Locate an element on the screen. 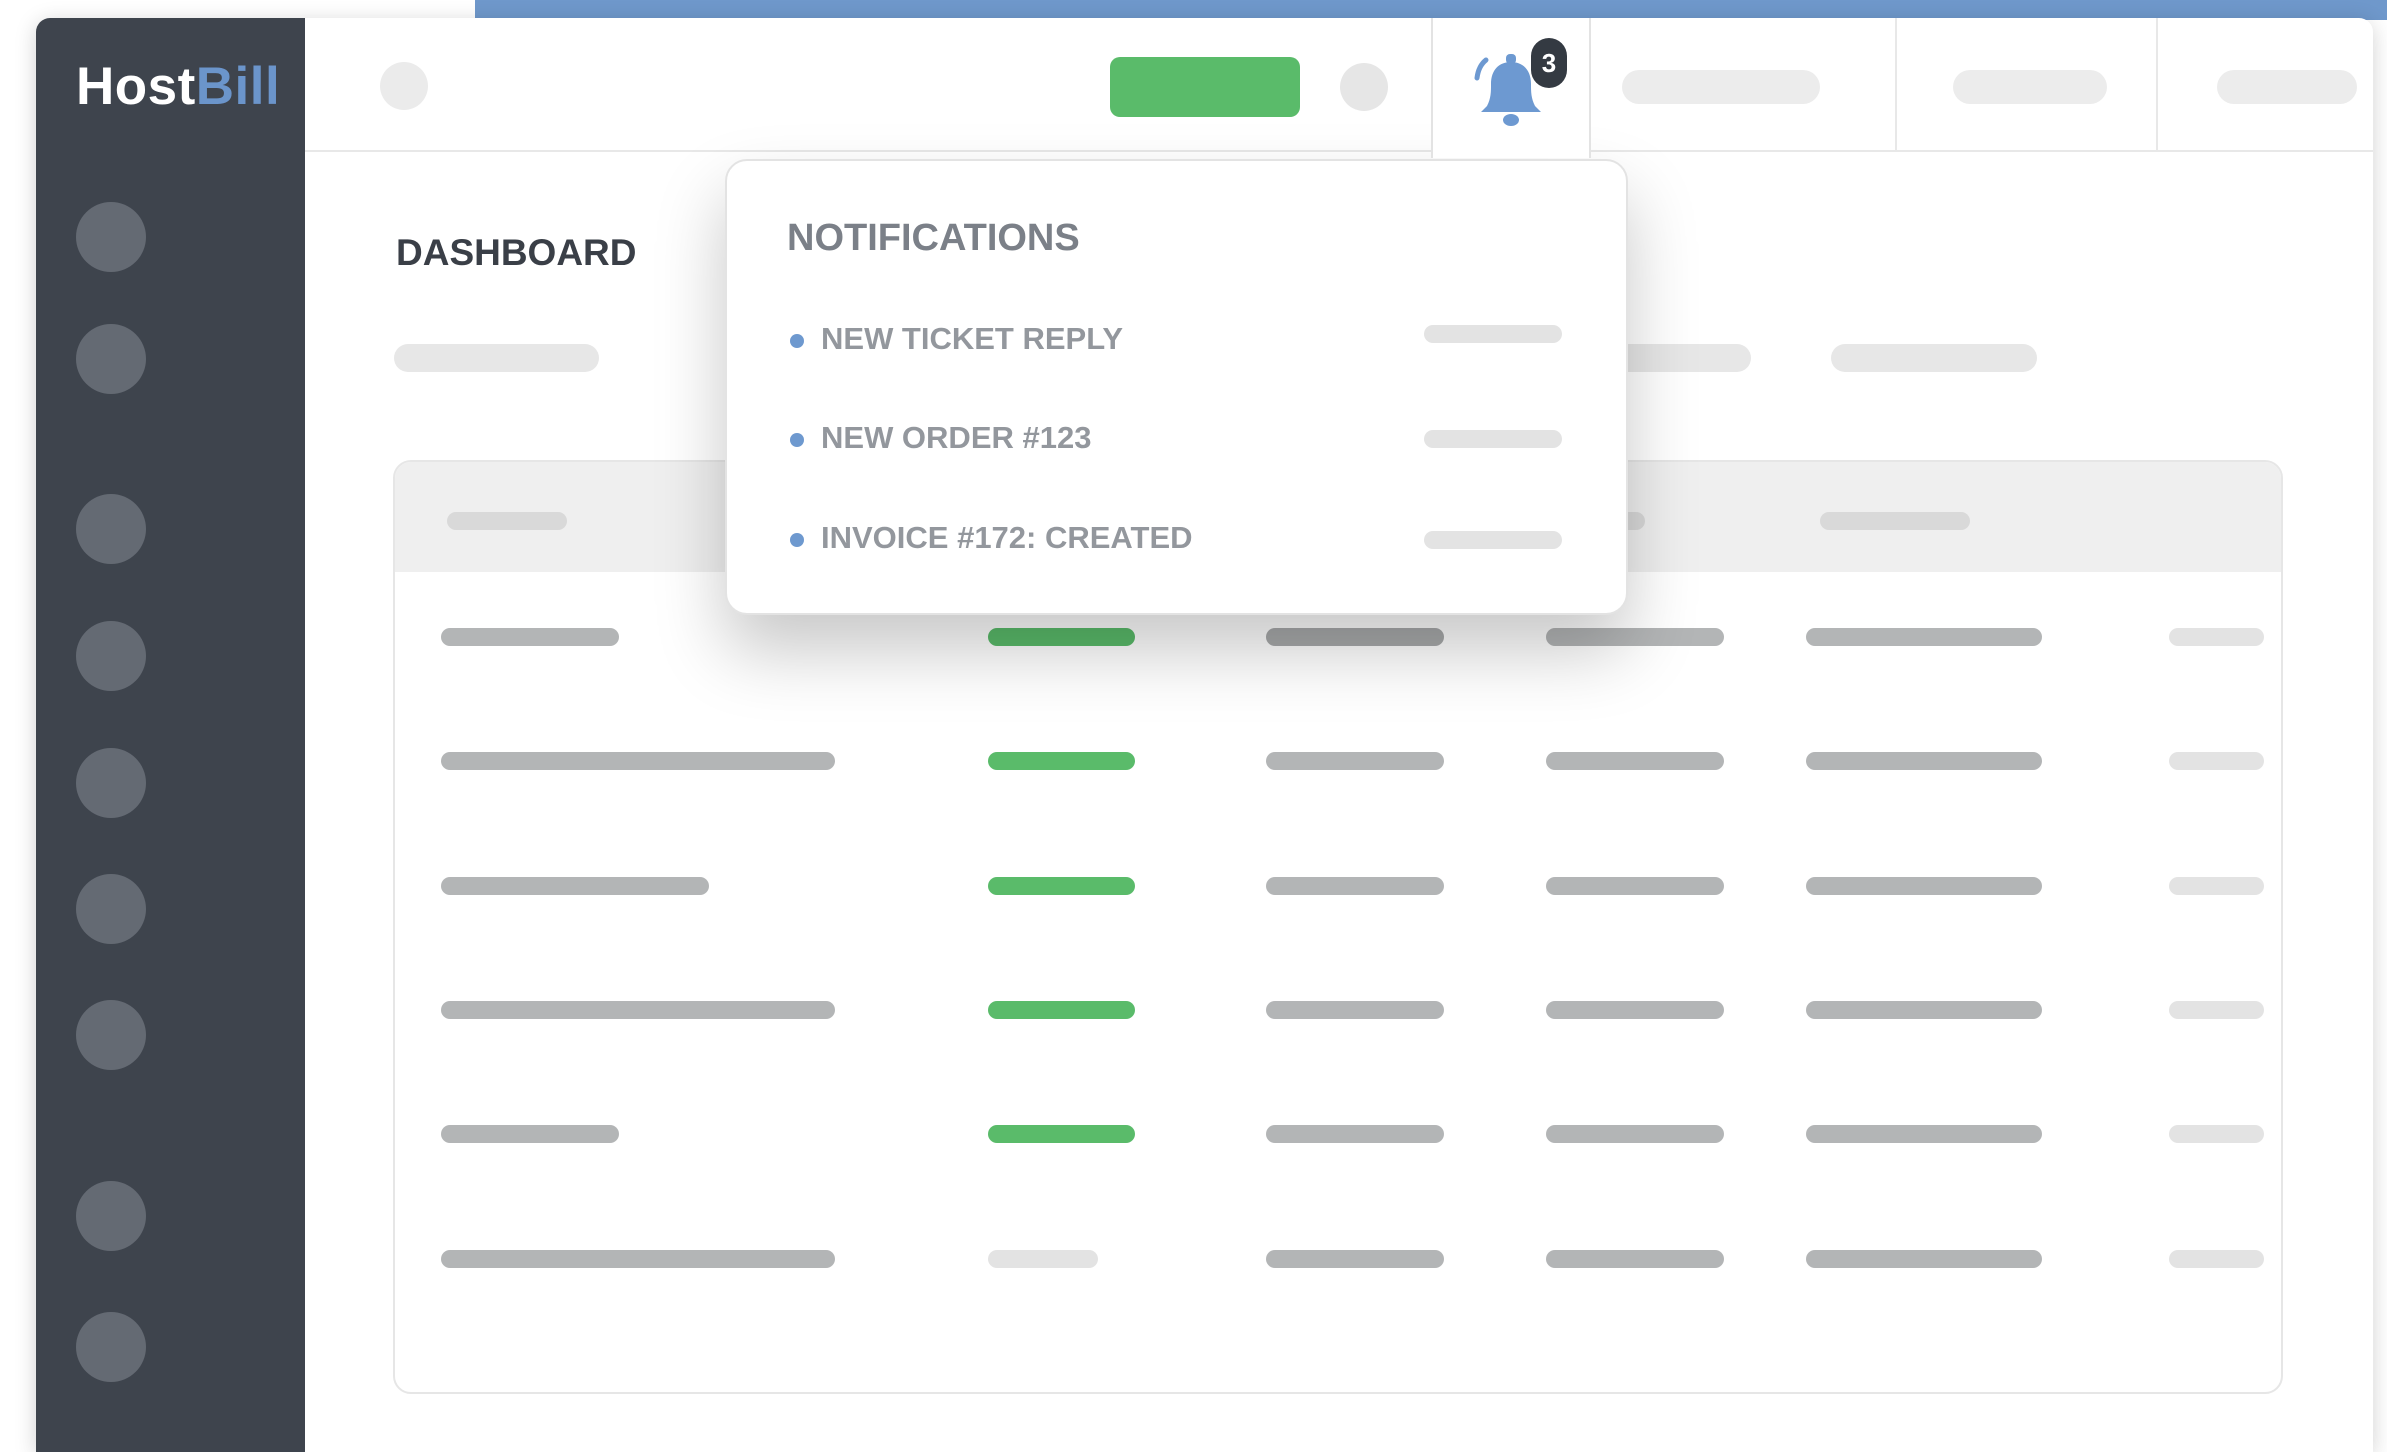 The image size is (2387, 1452). notification-item: INVOICE #172: CREATED is located at coordinates (1187, 539).